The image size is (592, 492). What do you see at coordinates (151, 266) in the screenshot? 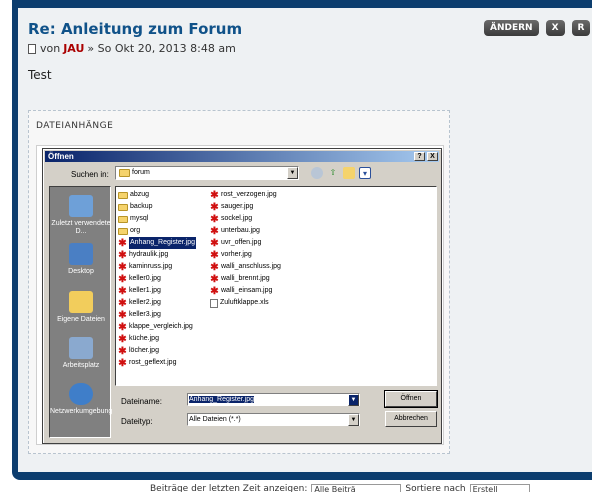
I see `file-name: kaminruss.jpg` at bounding box center [151, 266].